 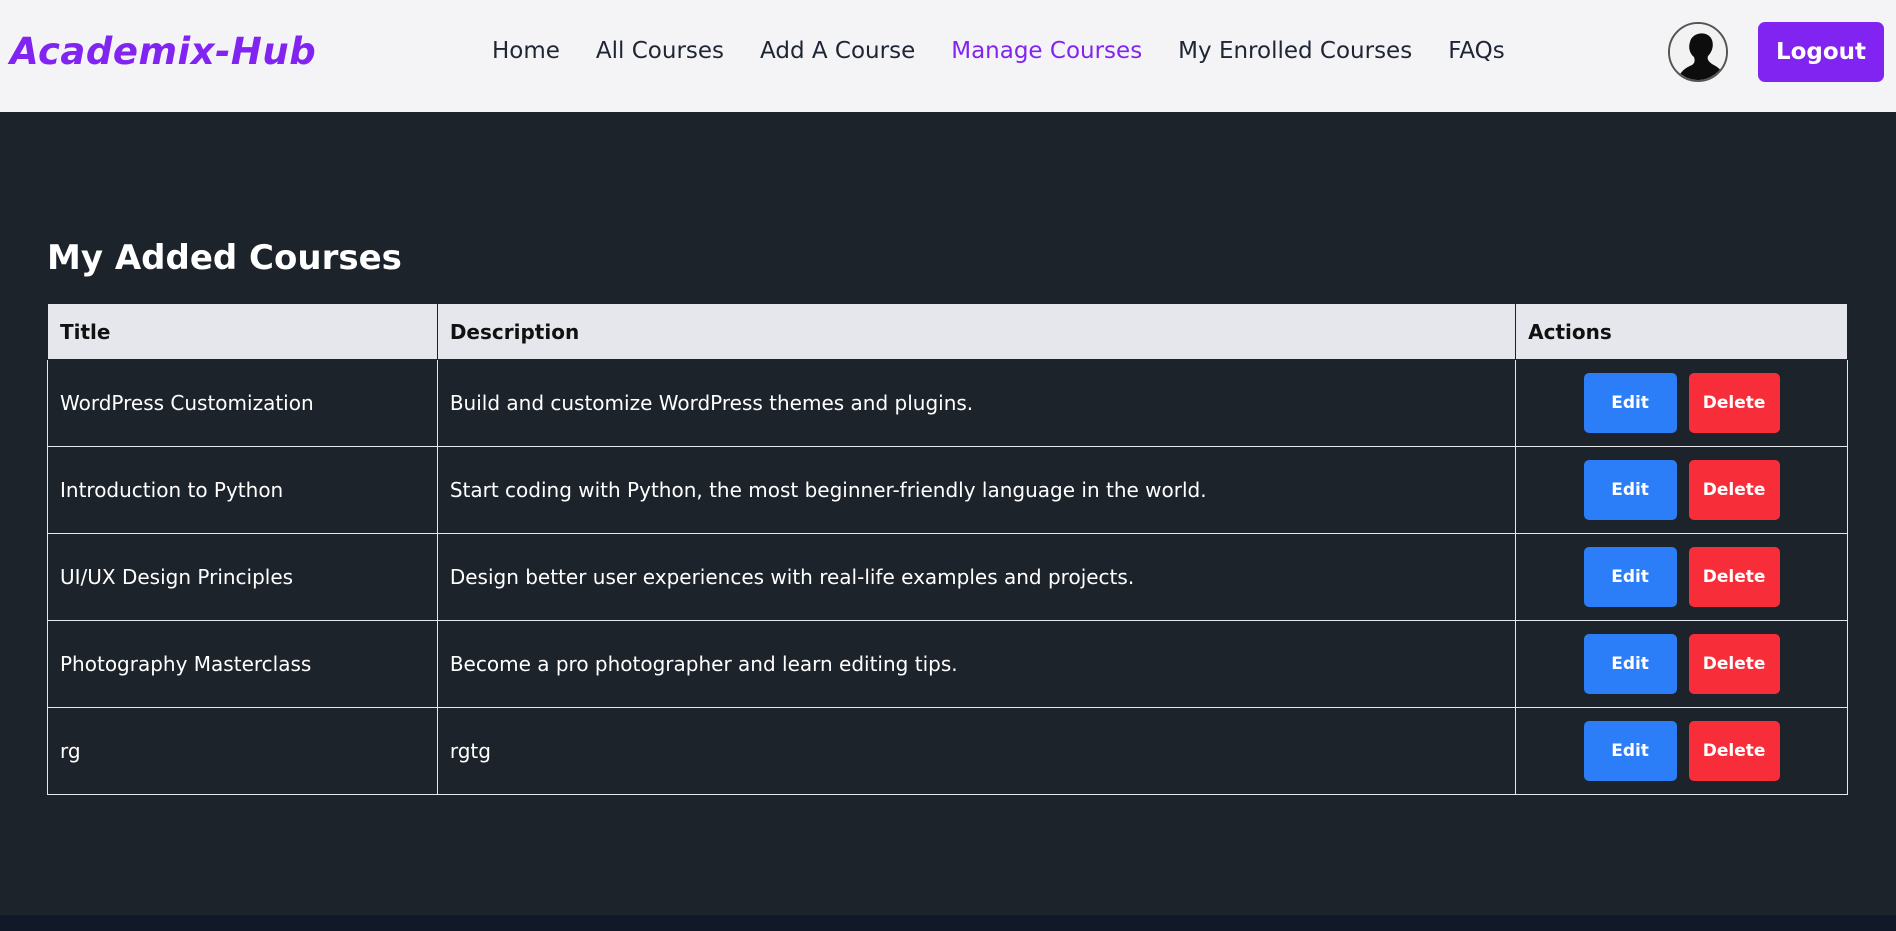 I want to click on table-header-row: Title Description Actions, so click(x=947, y=331).